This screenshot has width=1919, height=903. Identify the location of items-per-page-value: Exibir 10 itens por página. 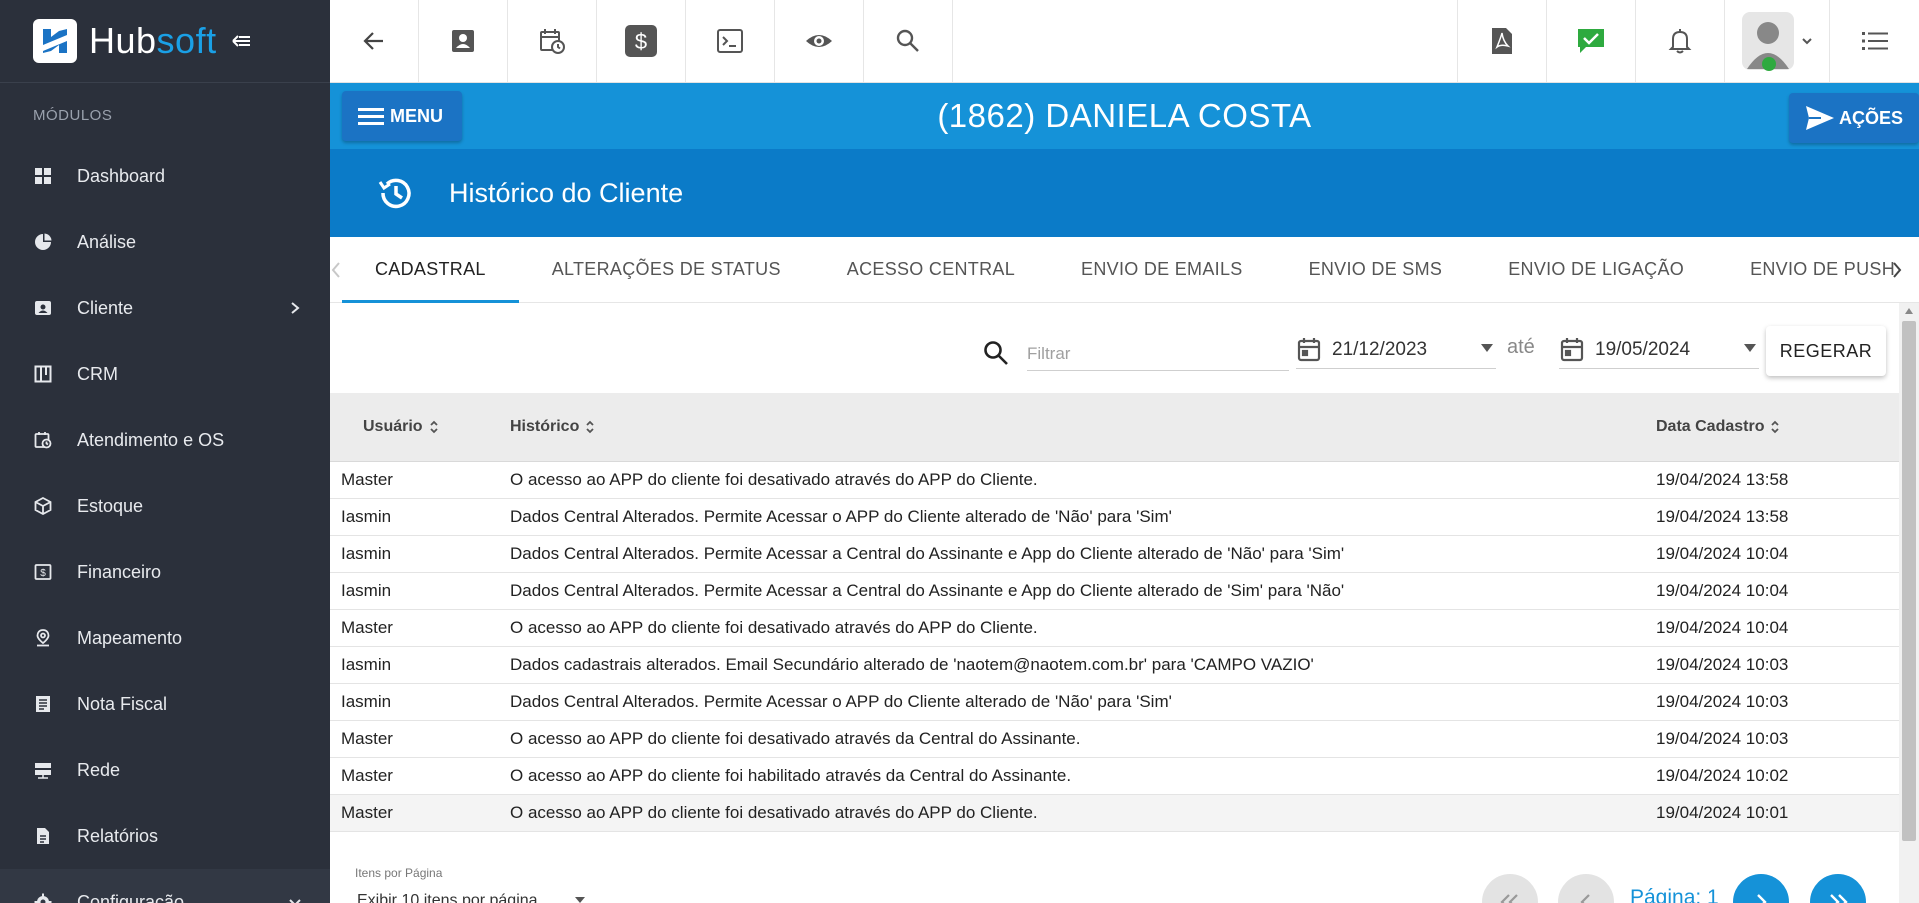
(447, 897).